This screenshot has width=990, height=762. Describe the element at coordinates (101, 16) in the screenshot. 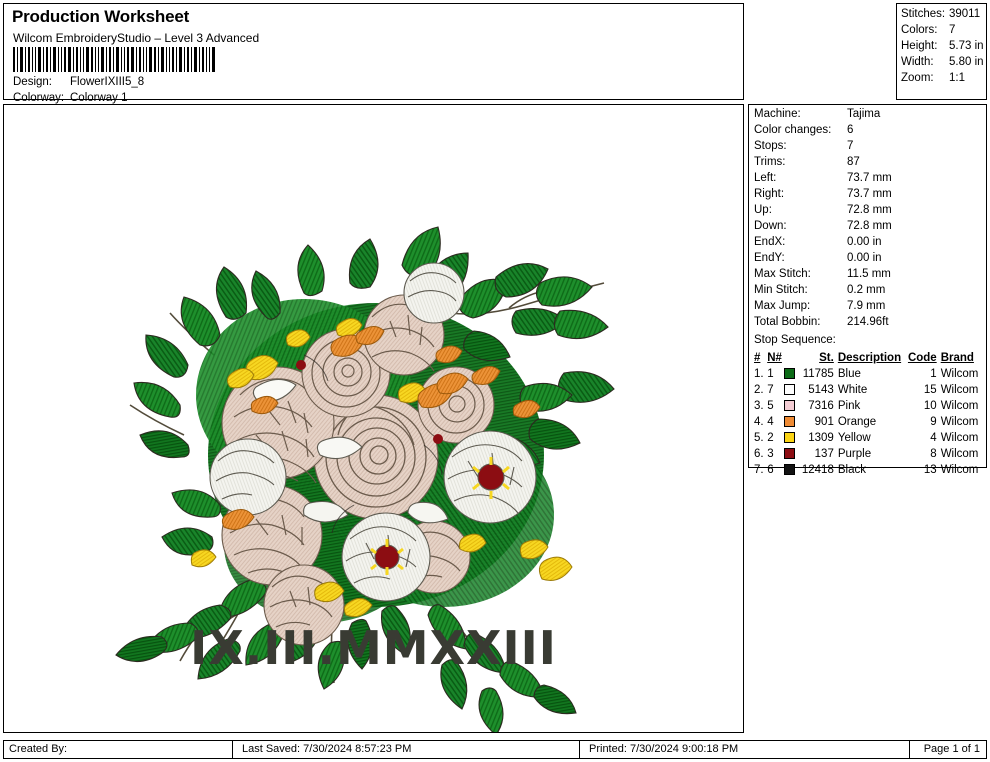

I see `page-title: Production Worksheet` at that location.